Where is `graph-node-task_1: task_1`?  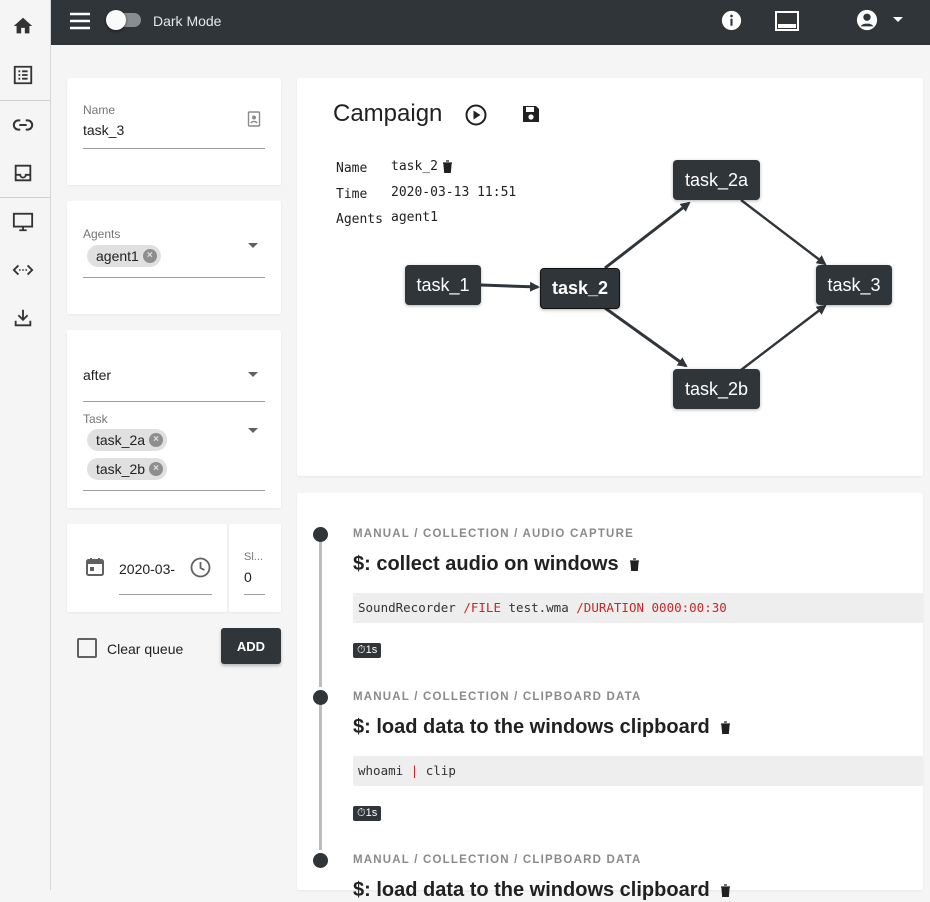 graph-node-task_1: task_1 is located at coordinates (443, 285).